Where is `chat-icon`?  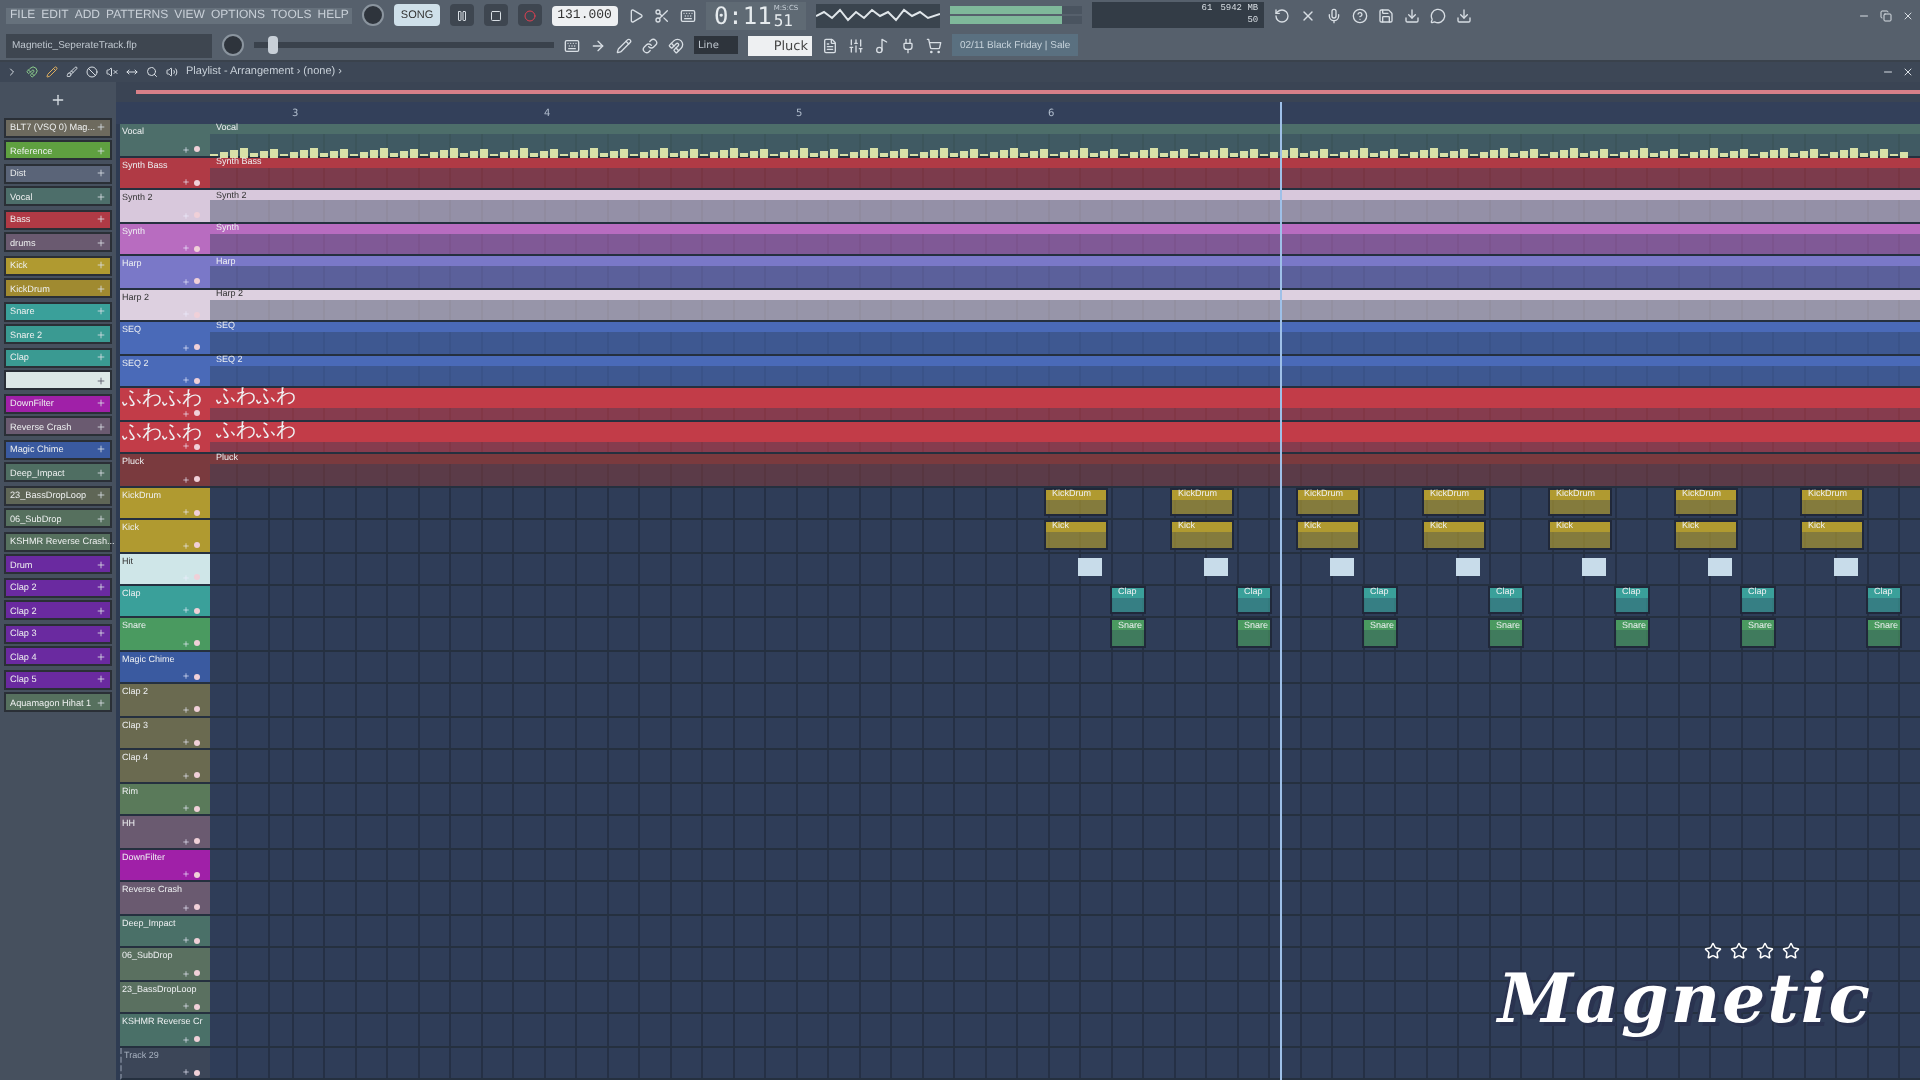 chat-icon is located at coordinates (1438, 15).